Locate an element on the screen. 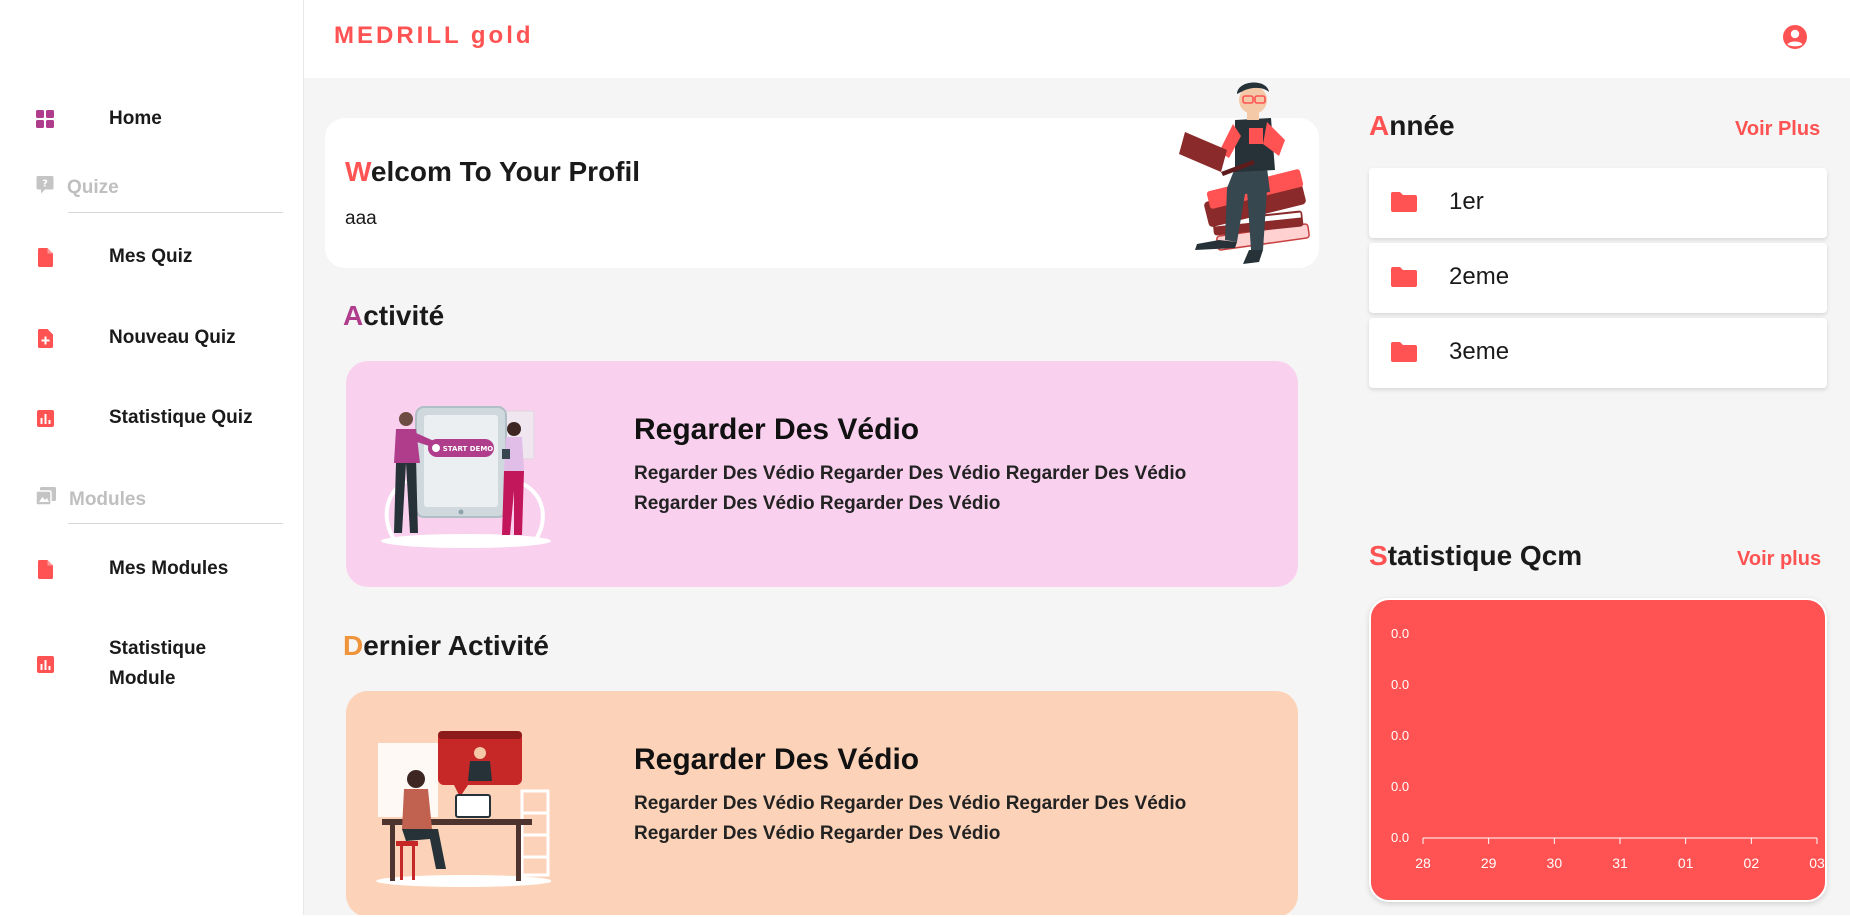 This screenshot has width=1850, height=917. dernier-activite-title: Dernier Activité is located at coordinates (446, 645).